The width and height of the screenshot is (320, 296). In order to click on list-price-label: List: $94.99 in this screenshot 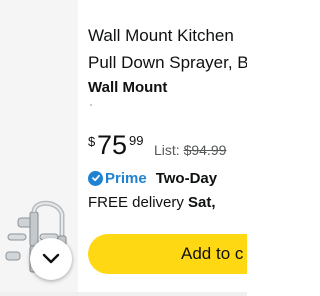, I will do `click(190, 150)`.